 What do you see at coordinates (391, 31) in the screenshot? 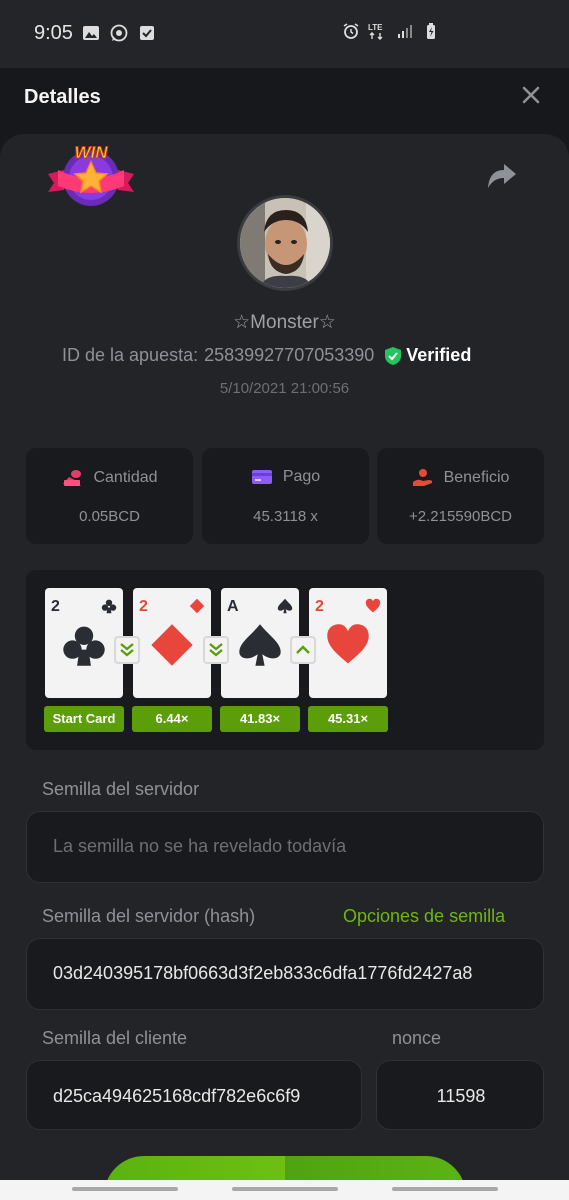
I see `system-icons: LTE` at bounding box center [391, 31].